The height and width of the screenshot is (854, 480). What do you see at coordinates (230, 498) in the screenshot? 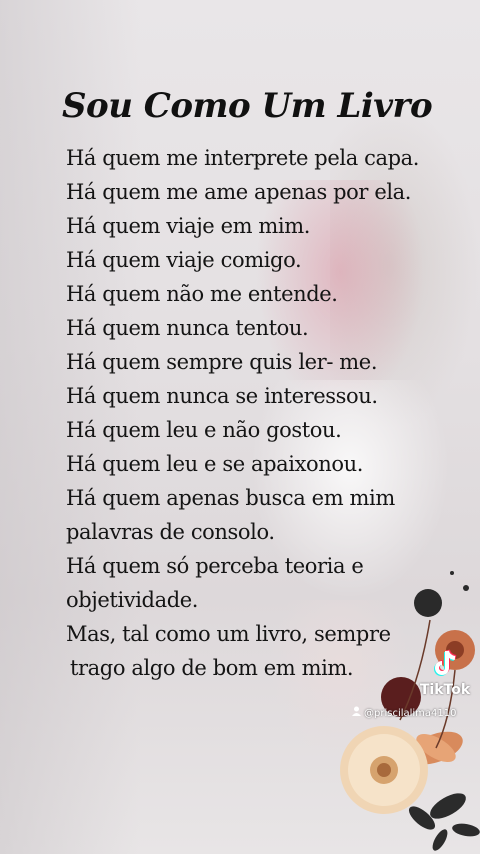
I see `poem-line: Há quem apenas busca em mim` at bounding box center [230, 498].